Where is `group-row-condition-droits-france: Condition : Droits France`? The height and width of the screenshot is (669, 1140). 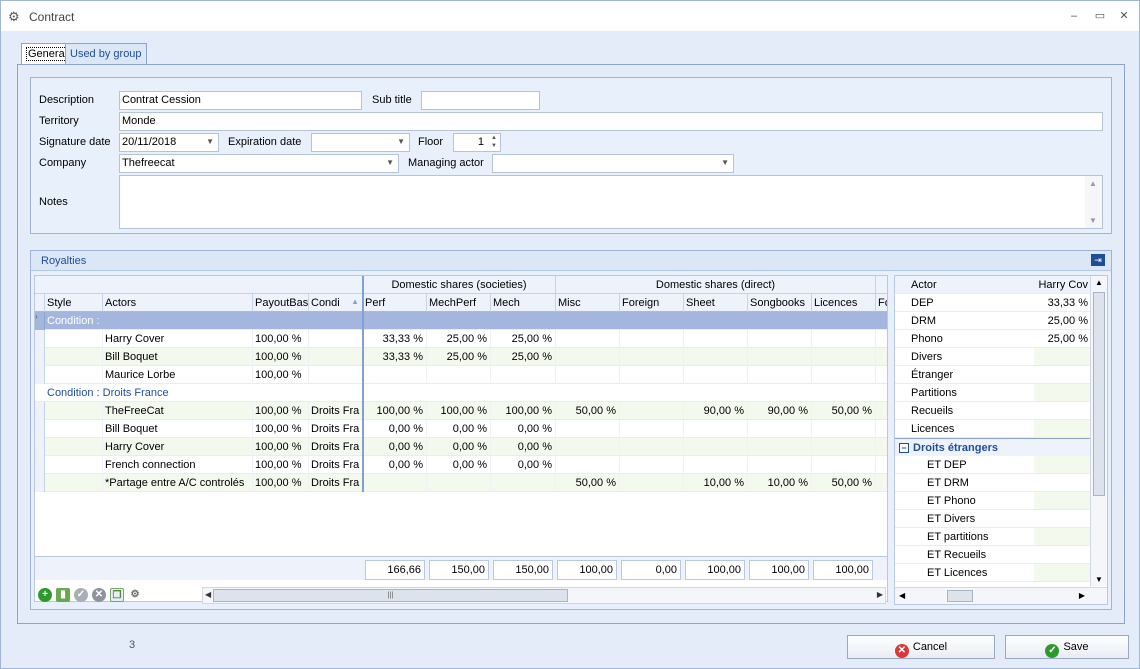
group-row-condition-droits-france: Condition : Droits France is located at coordinates (461, 393).